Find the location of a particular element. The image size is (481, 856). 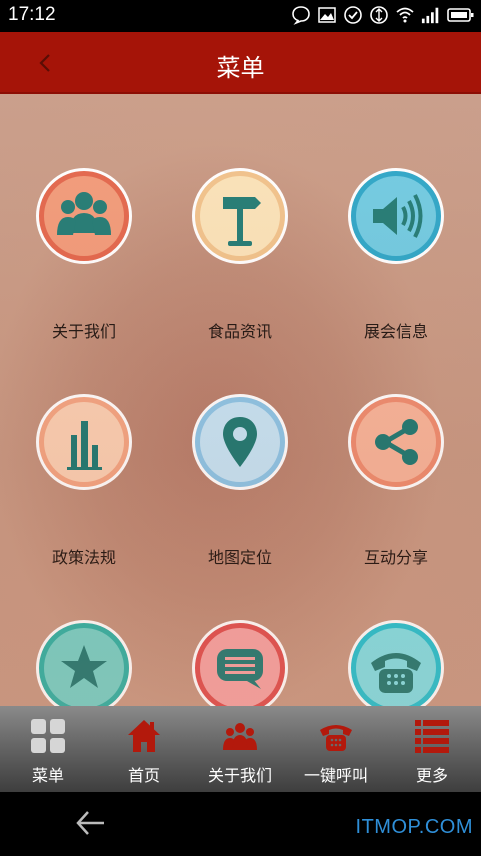

menu-item-label: 食品资讯 is located at coordinates (239, 331).